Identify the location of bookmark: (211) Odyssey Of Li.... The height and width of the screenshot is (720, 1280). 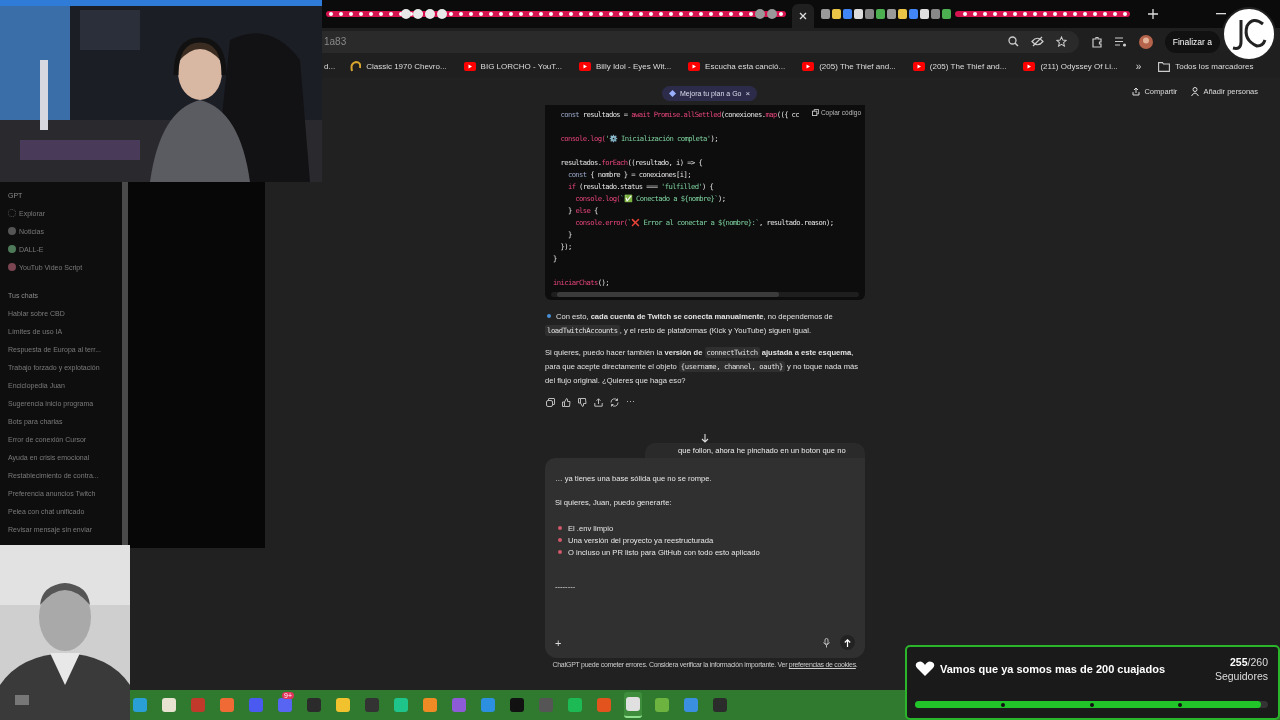
(1070, 66).